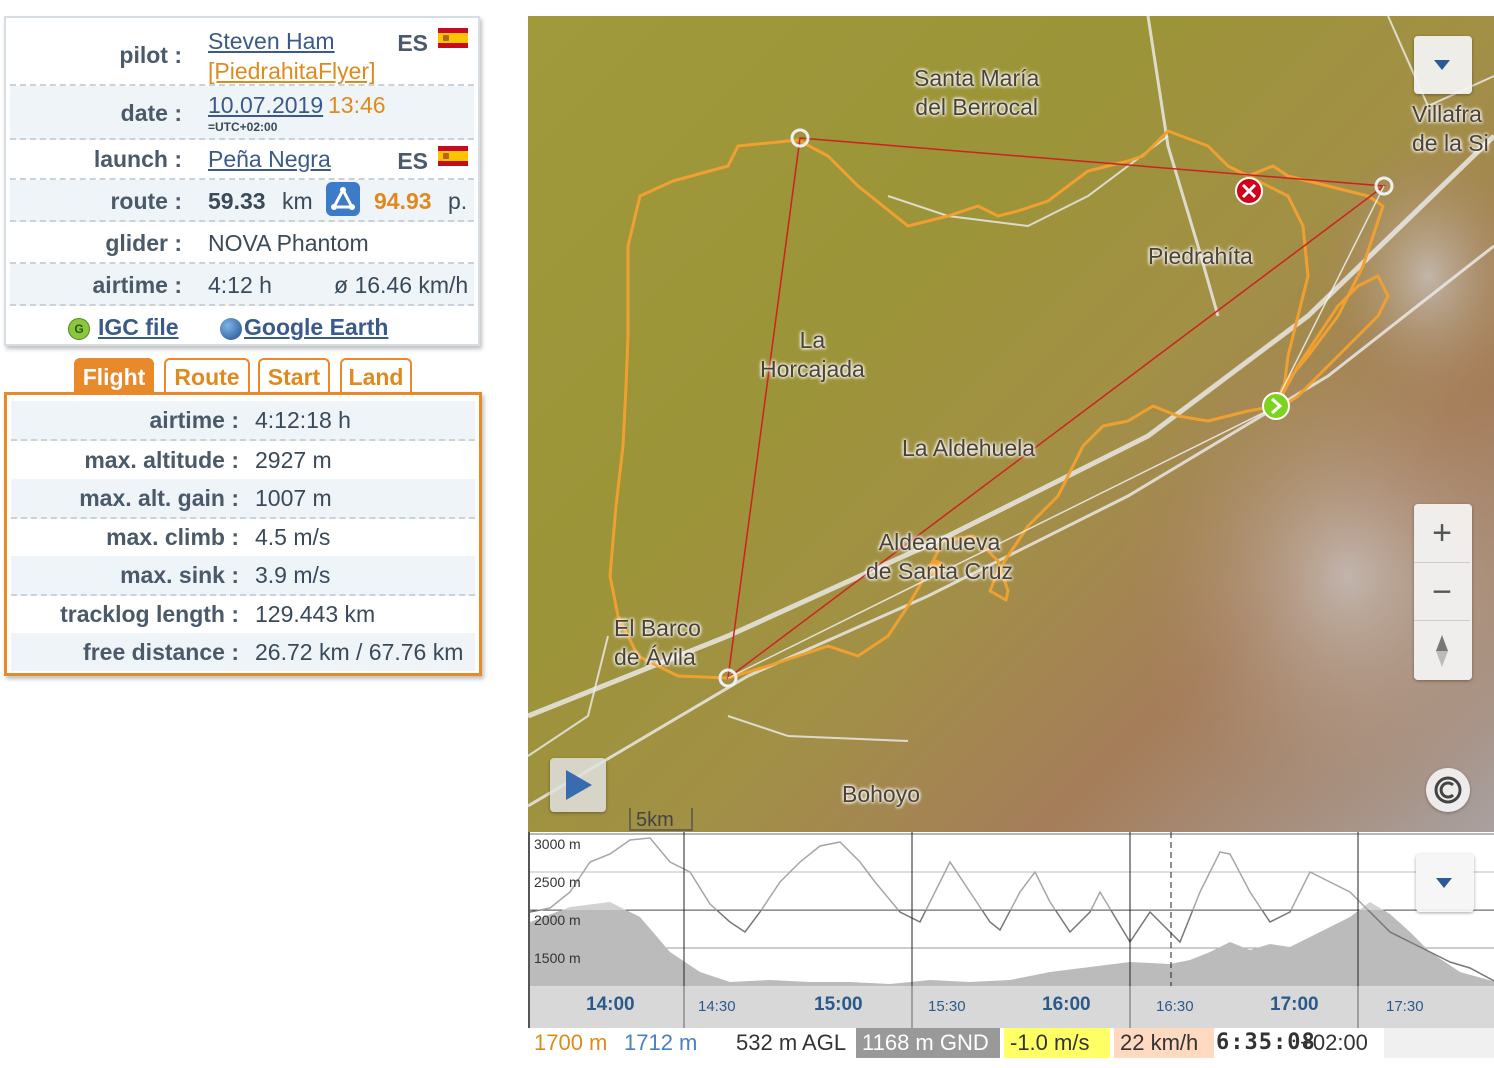  What do you see at coordinates (838, 1004) in the screenshot?
I see `time-tick-label: 15:00` at bounding box center [838, 1004].